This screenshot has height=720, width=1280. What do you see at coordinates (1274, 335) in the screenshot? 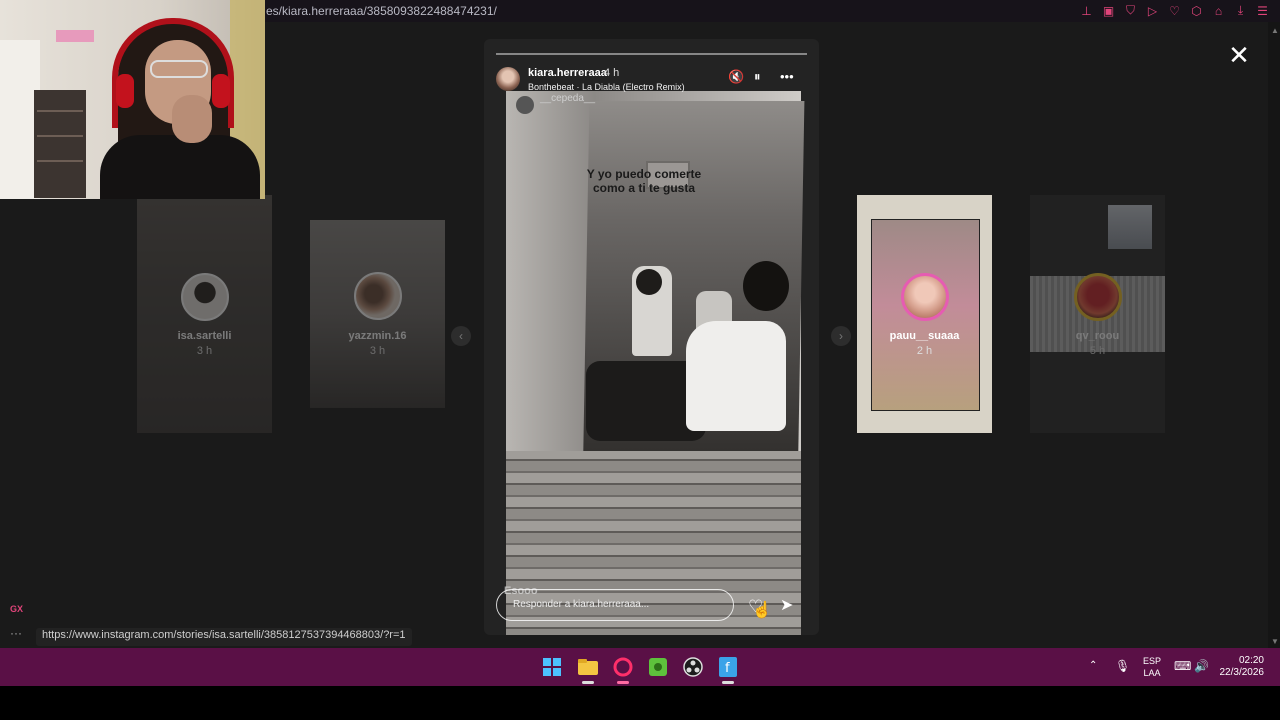
I see `page-scrollbar: ▲ ▼` at bounding box center [1274, 335].